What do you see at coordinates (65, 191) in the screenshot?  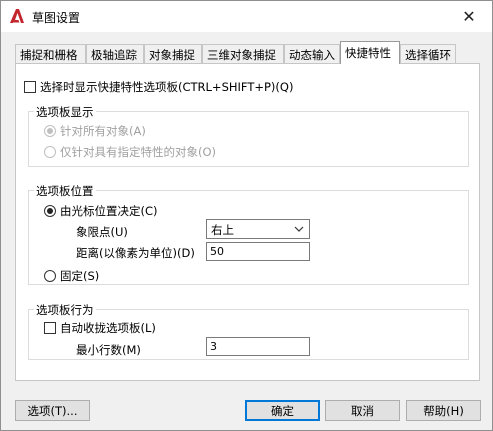 I see `palette-location-title: 选项板位置` at bounding box center [65, 191].